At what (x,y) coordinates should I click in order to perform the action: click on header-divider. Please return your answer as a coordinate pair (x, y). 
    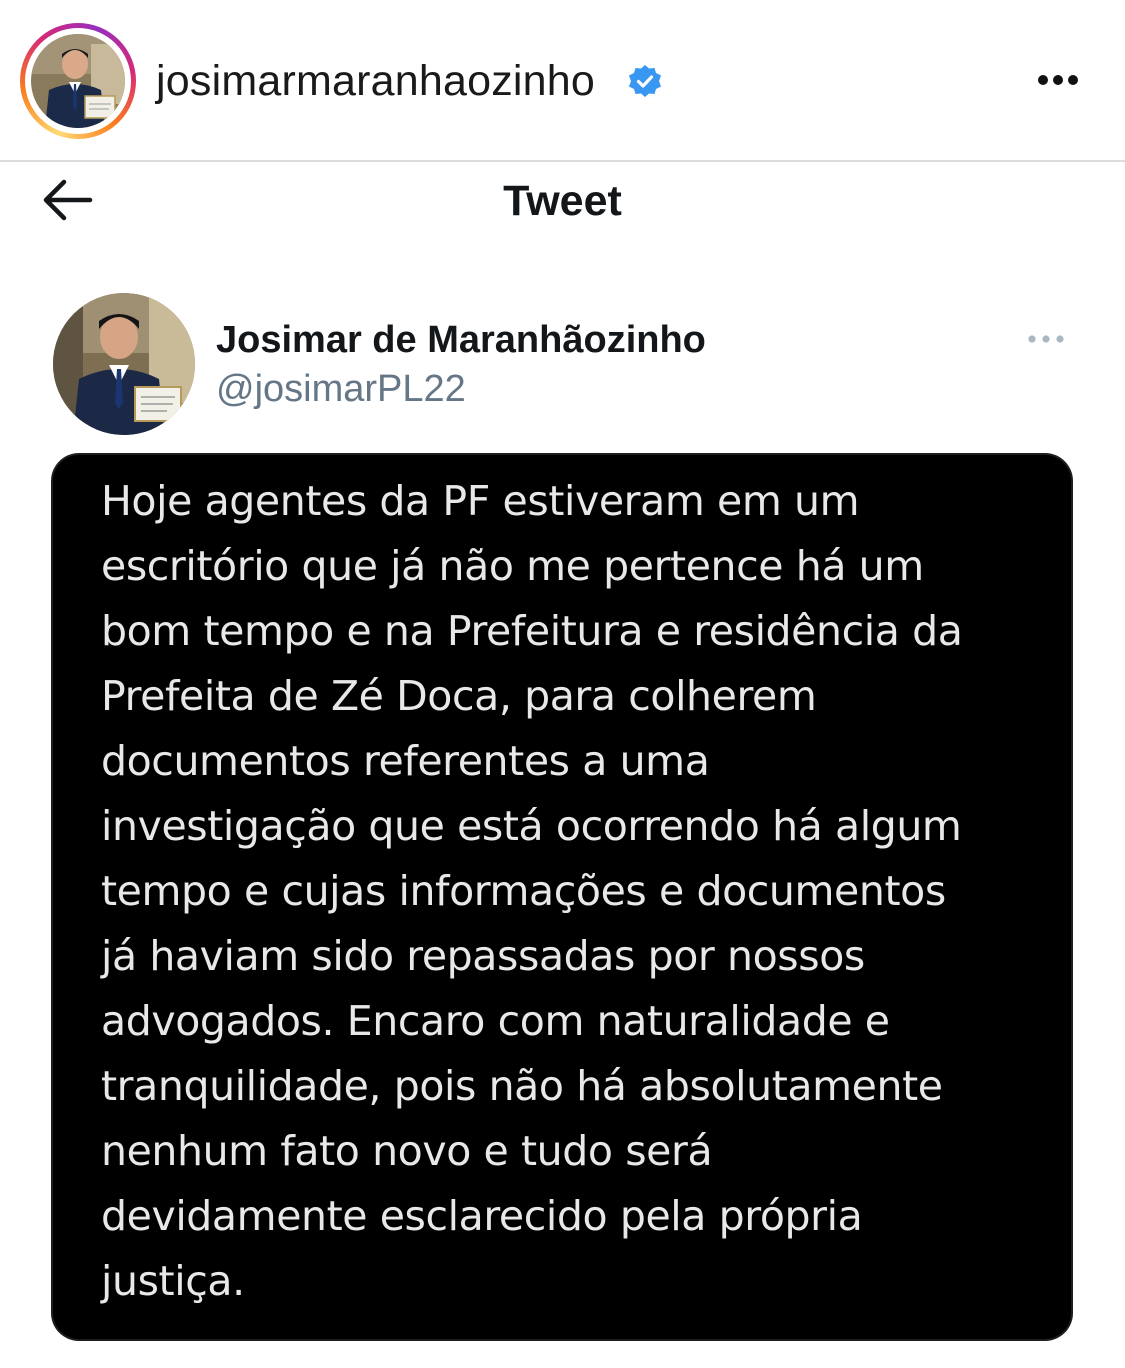
    Looking at the image, I should click on (562, 161).